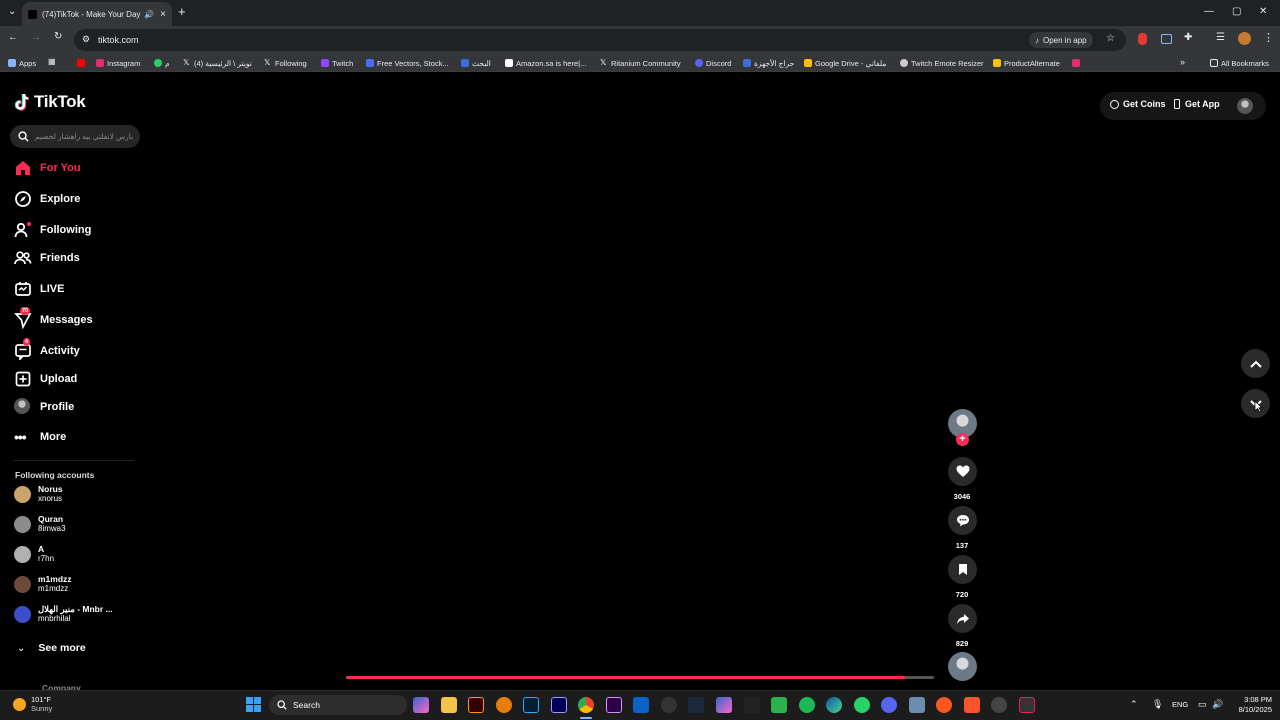  What do you see at coordinates (962, 618) in the screenshot?
I see `share-button` at bounding box center [962, 618].